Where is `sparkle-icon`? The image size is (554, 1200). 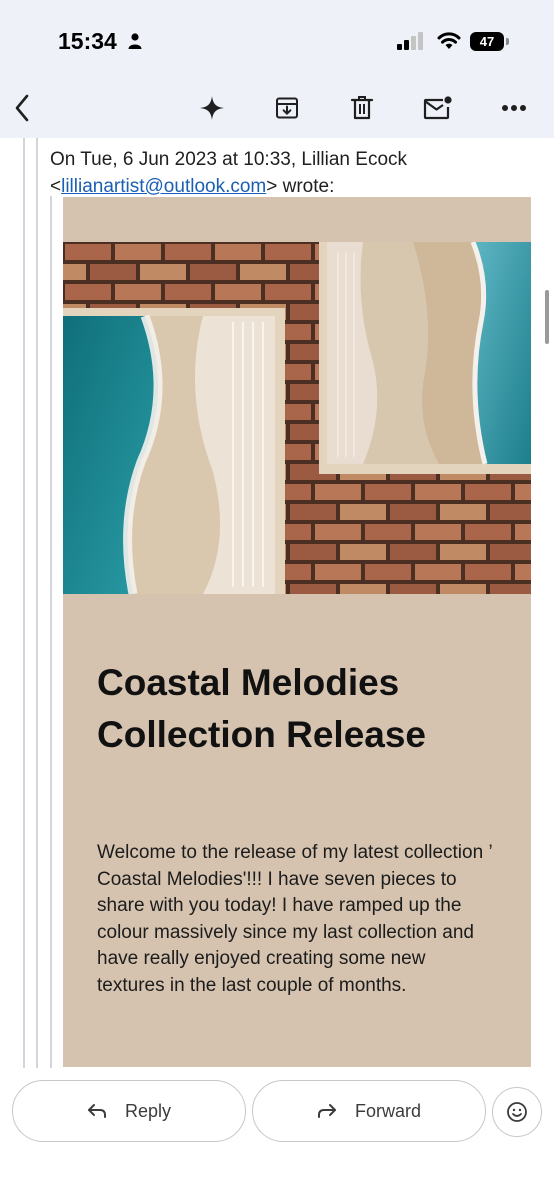
sparkle-icon is located at coordinates (212, 108).